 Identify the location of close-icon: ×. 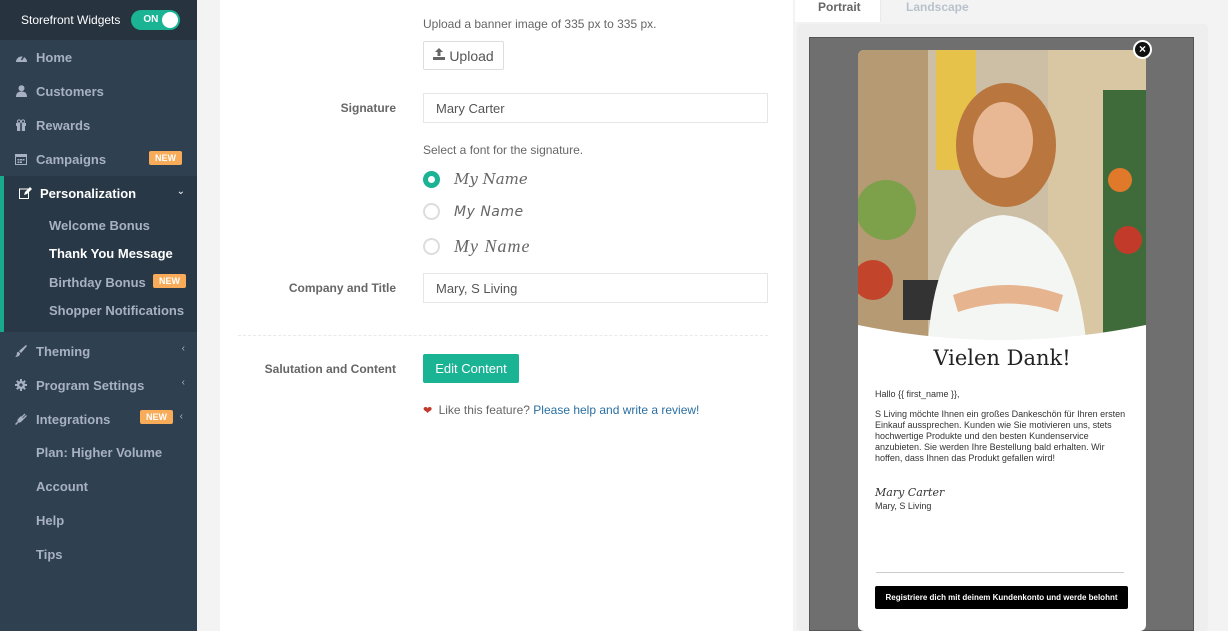
(1142, 49).